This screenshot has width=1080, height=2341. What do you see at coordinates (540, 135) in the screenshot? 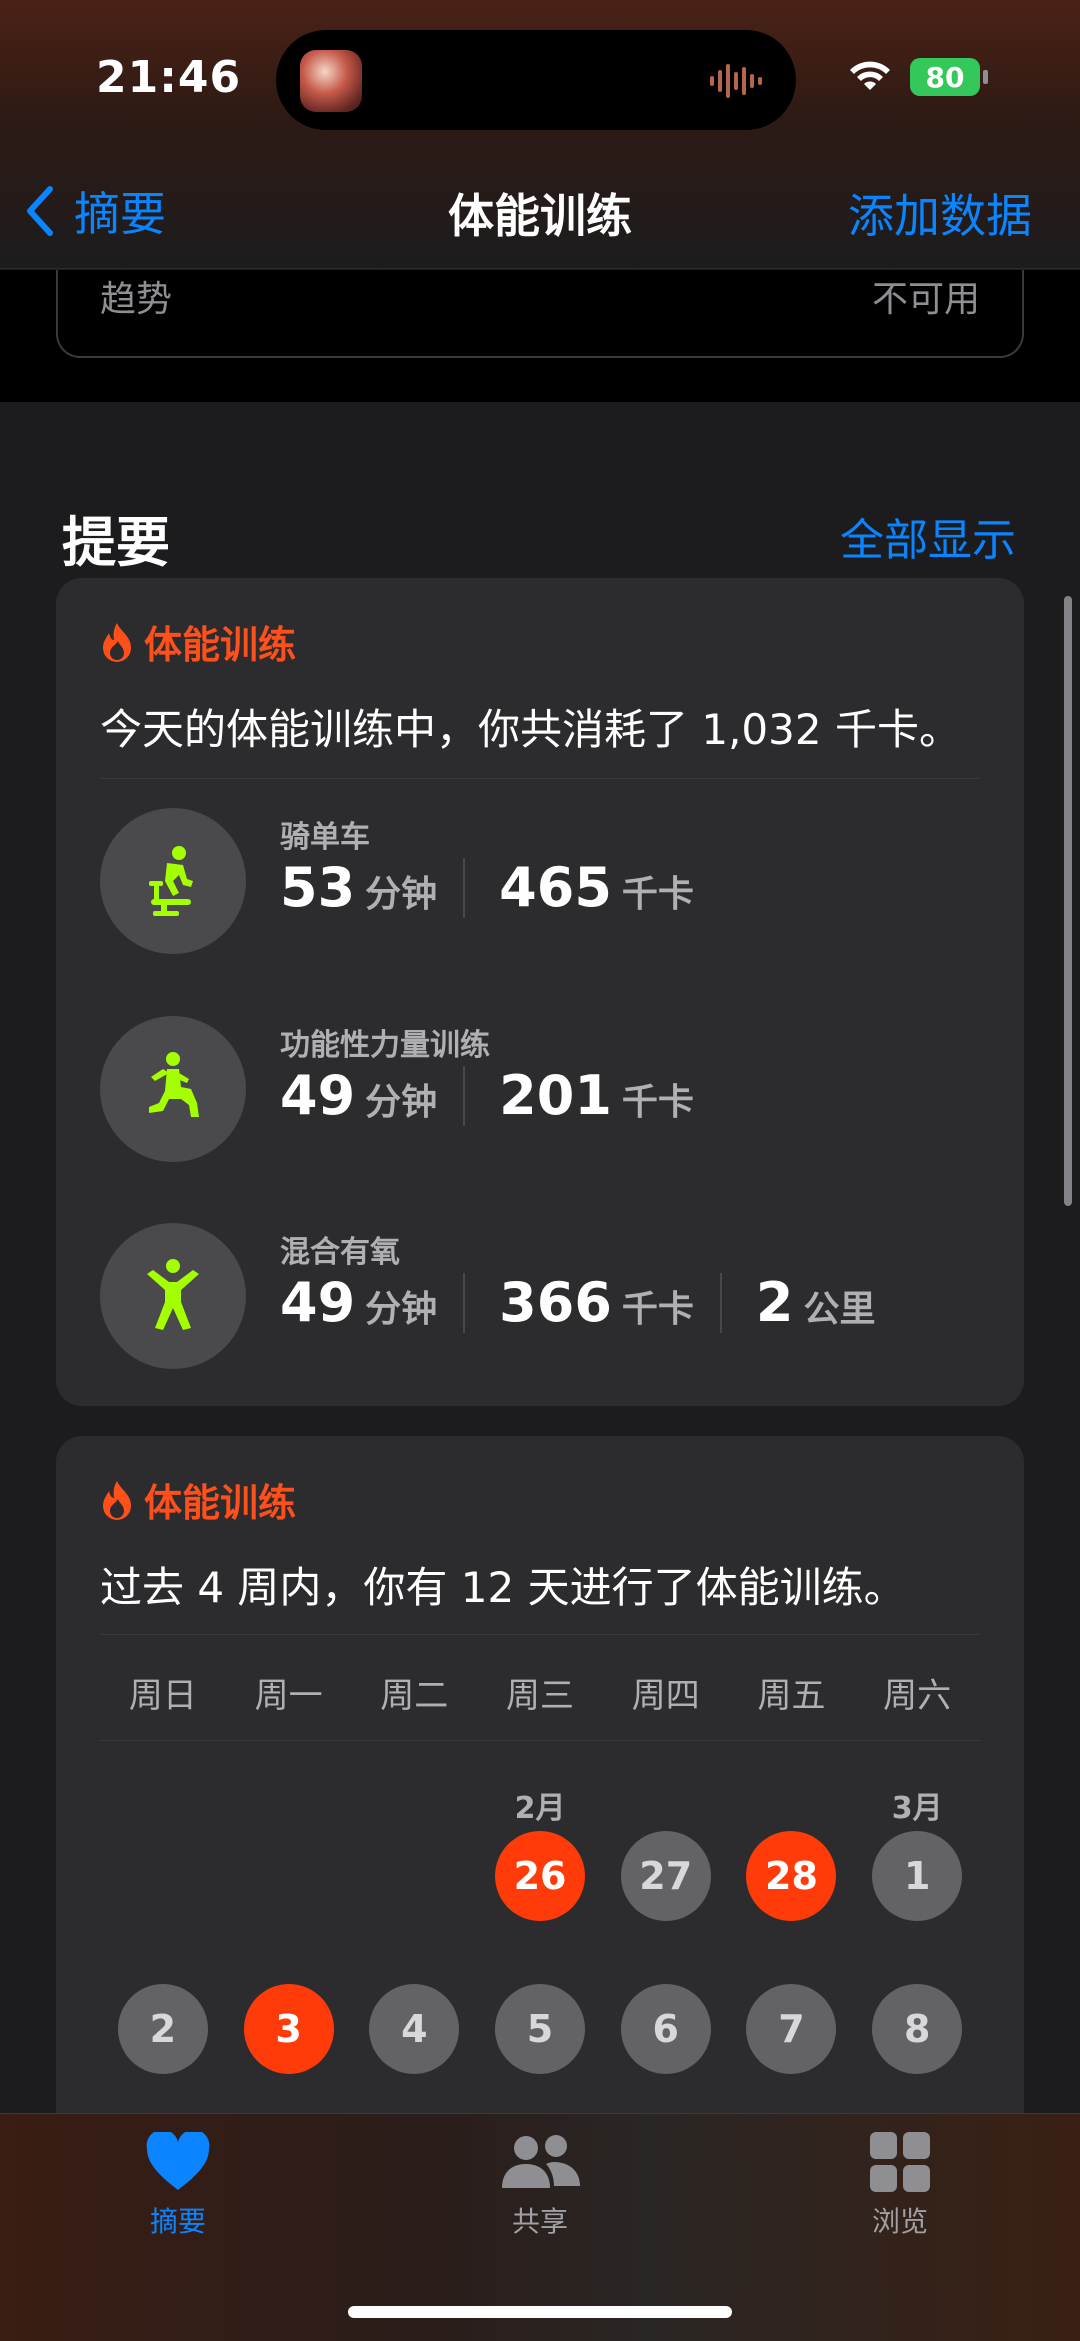
I see `top-bar: 21:46 80 摘要 体能训练 添加数据` at bounding box center [540, 135].